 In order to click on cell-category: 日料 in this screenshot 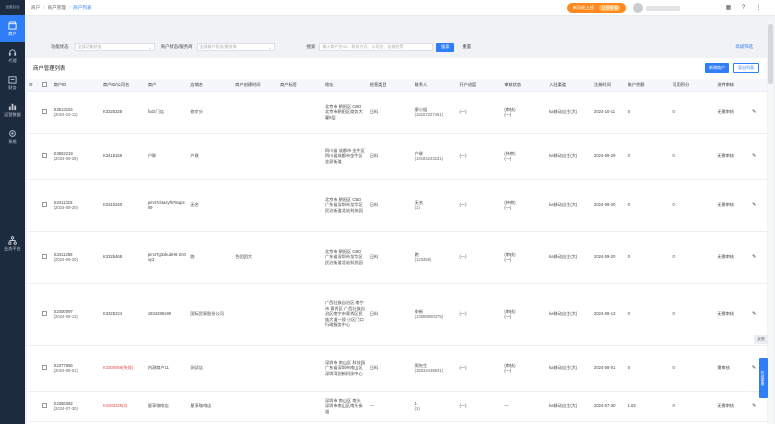, I will do `click(390, 314)`.